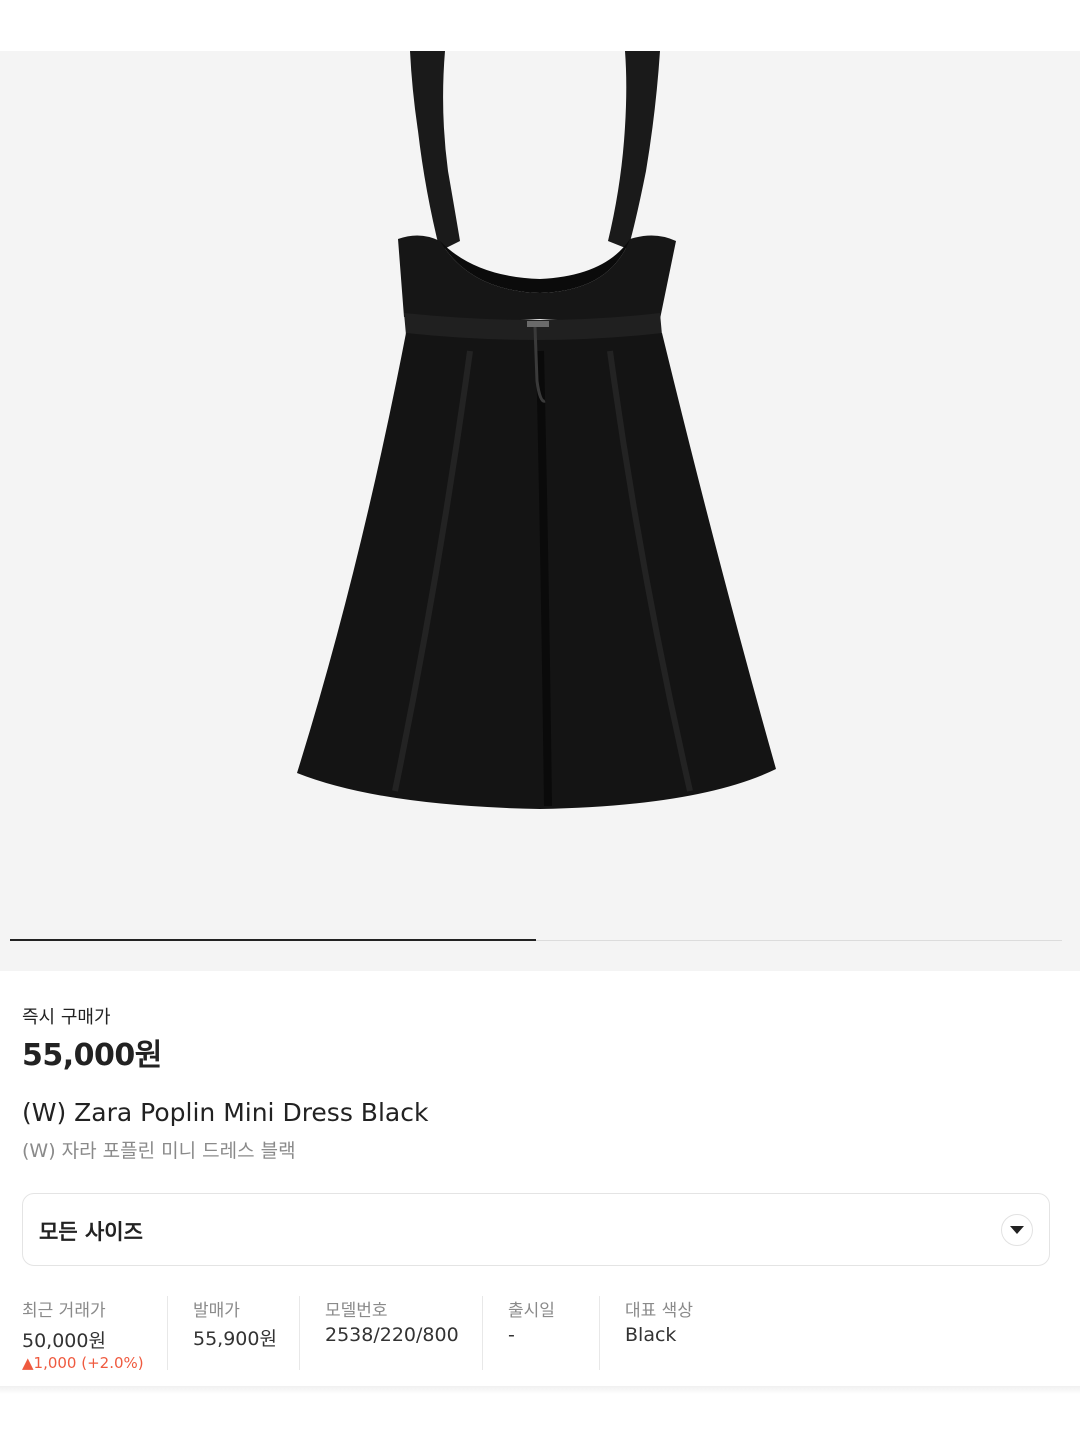 The height and width of the screenshot is (1440, 1080). What do you see at coordinates (235, 1339) in the screenshot?
I see `release-price-value: 55,900원` at bounding box center [235, 1339].